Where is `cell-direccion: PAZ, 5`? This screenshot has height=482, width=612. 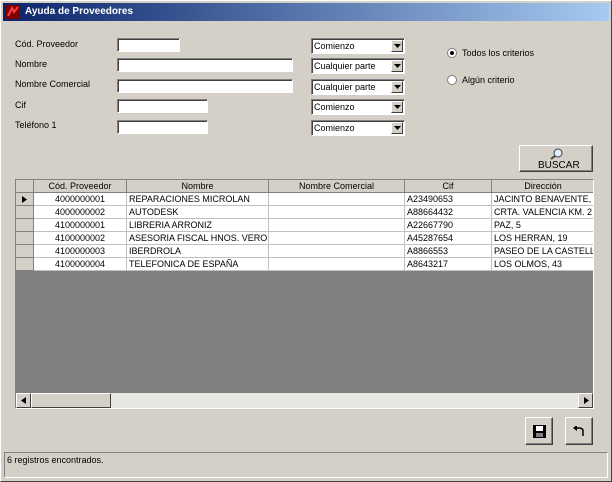 cell-direccion: PAZ, 5 is located at coordinates (542, 225).